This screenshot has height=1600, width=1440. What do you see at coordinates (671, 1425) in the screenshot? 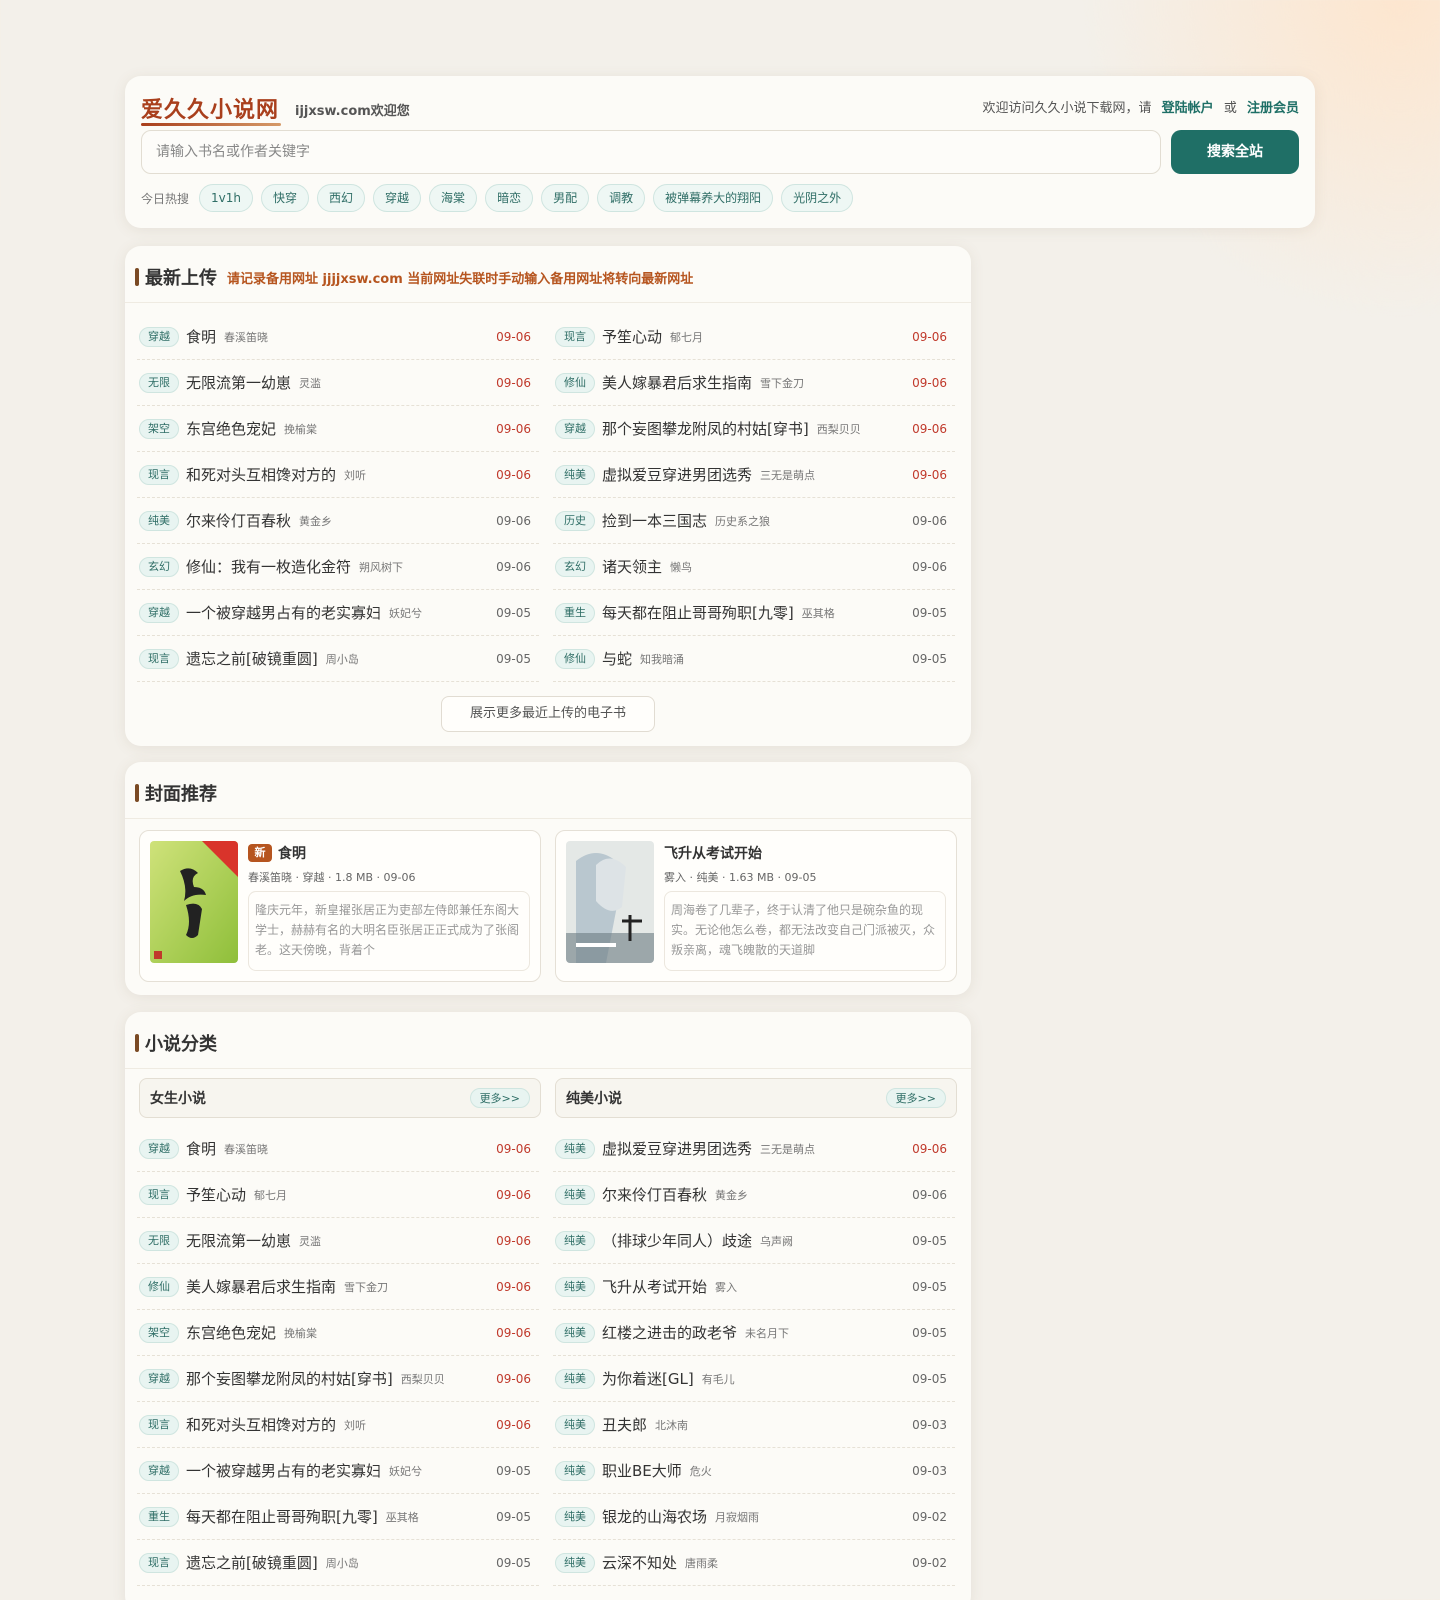
I see `book-author: 北沐南` at bounding box center [671, 1425].